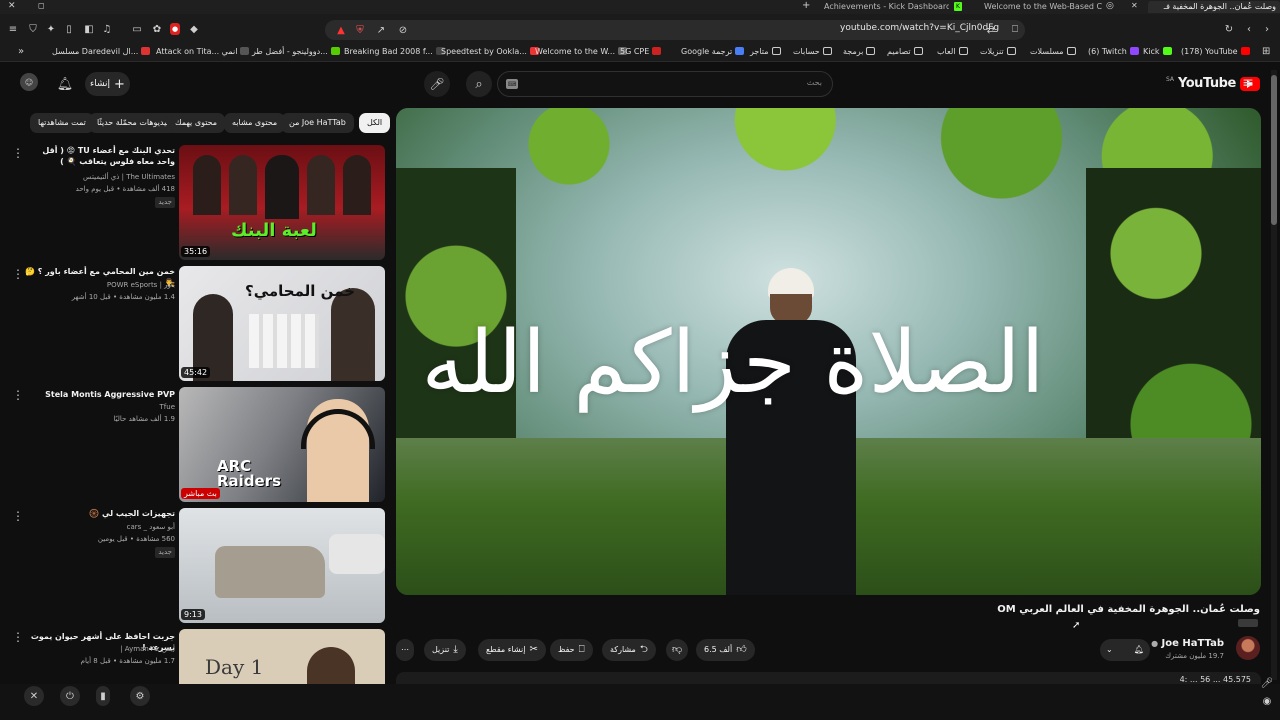 The height and width of the screenshot is (720, 1280). Describe the element at coordinates (317, 123) in the screenshot. I see `chip-from-channel: من Joe HaTTab` at that location.